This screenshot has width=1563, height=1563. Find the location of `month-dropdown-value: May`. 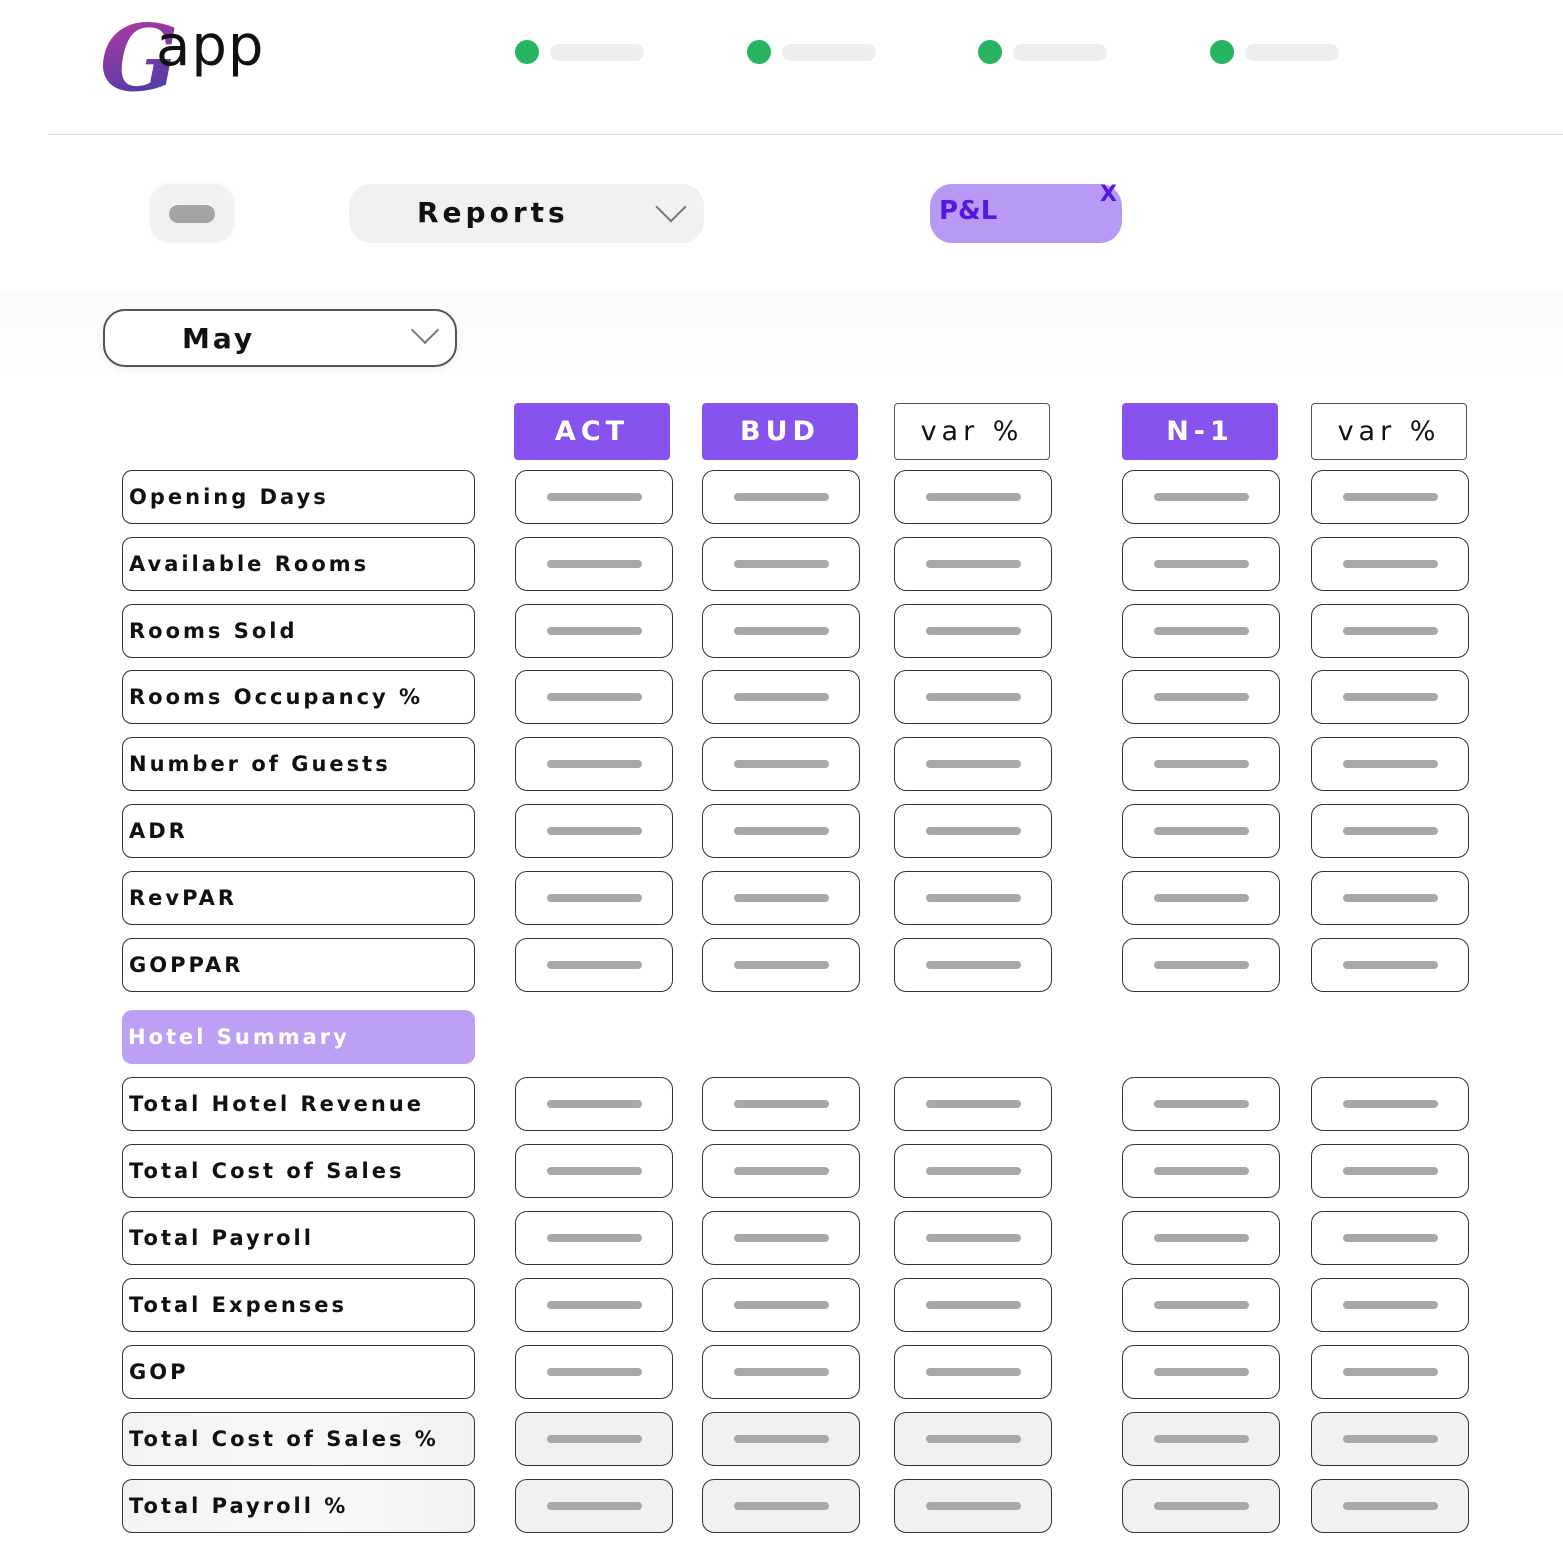

month-dropdown-value: May is located at coordinates (219, 338).